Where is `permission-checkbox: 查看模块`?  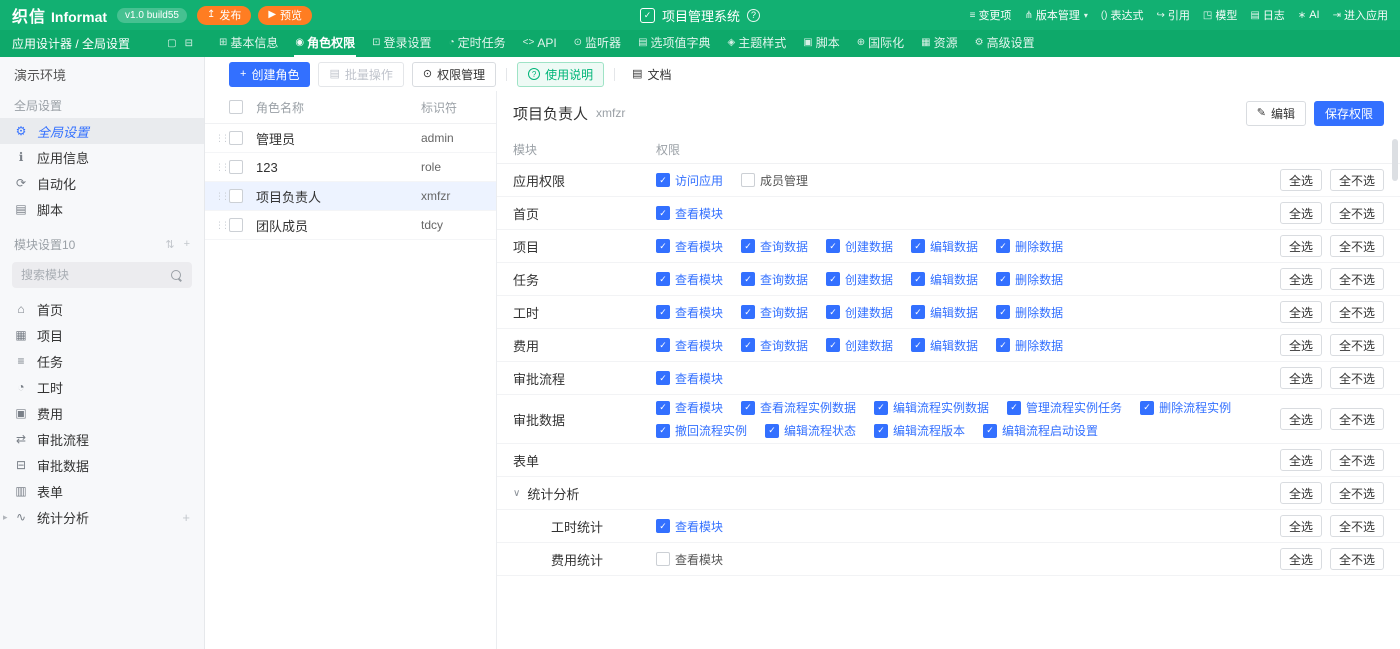 permission-checkbox: 查看模块 is located at coordinates (689, 559).